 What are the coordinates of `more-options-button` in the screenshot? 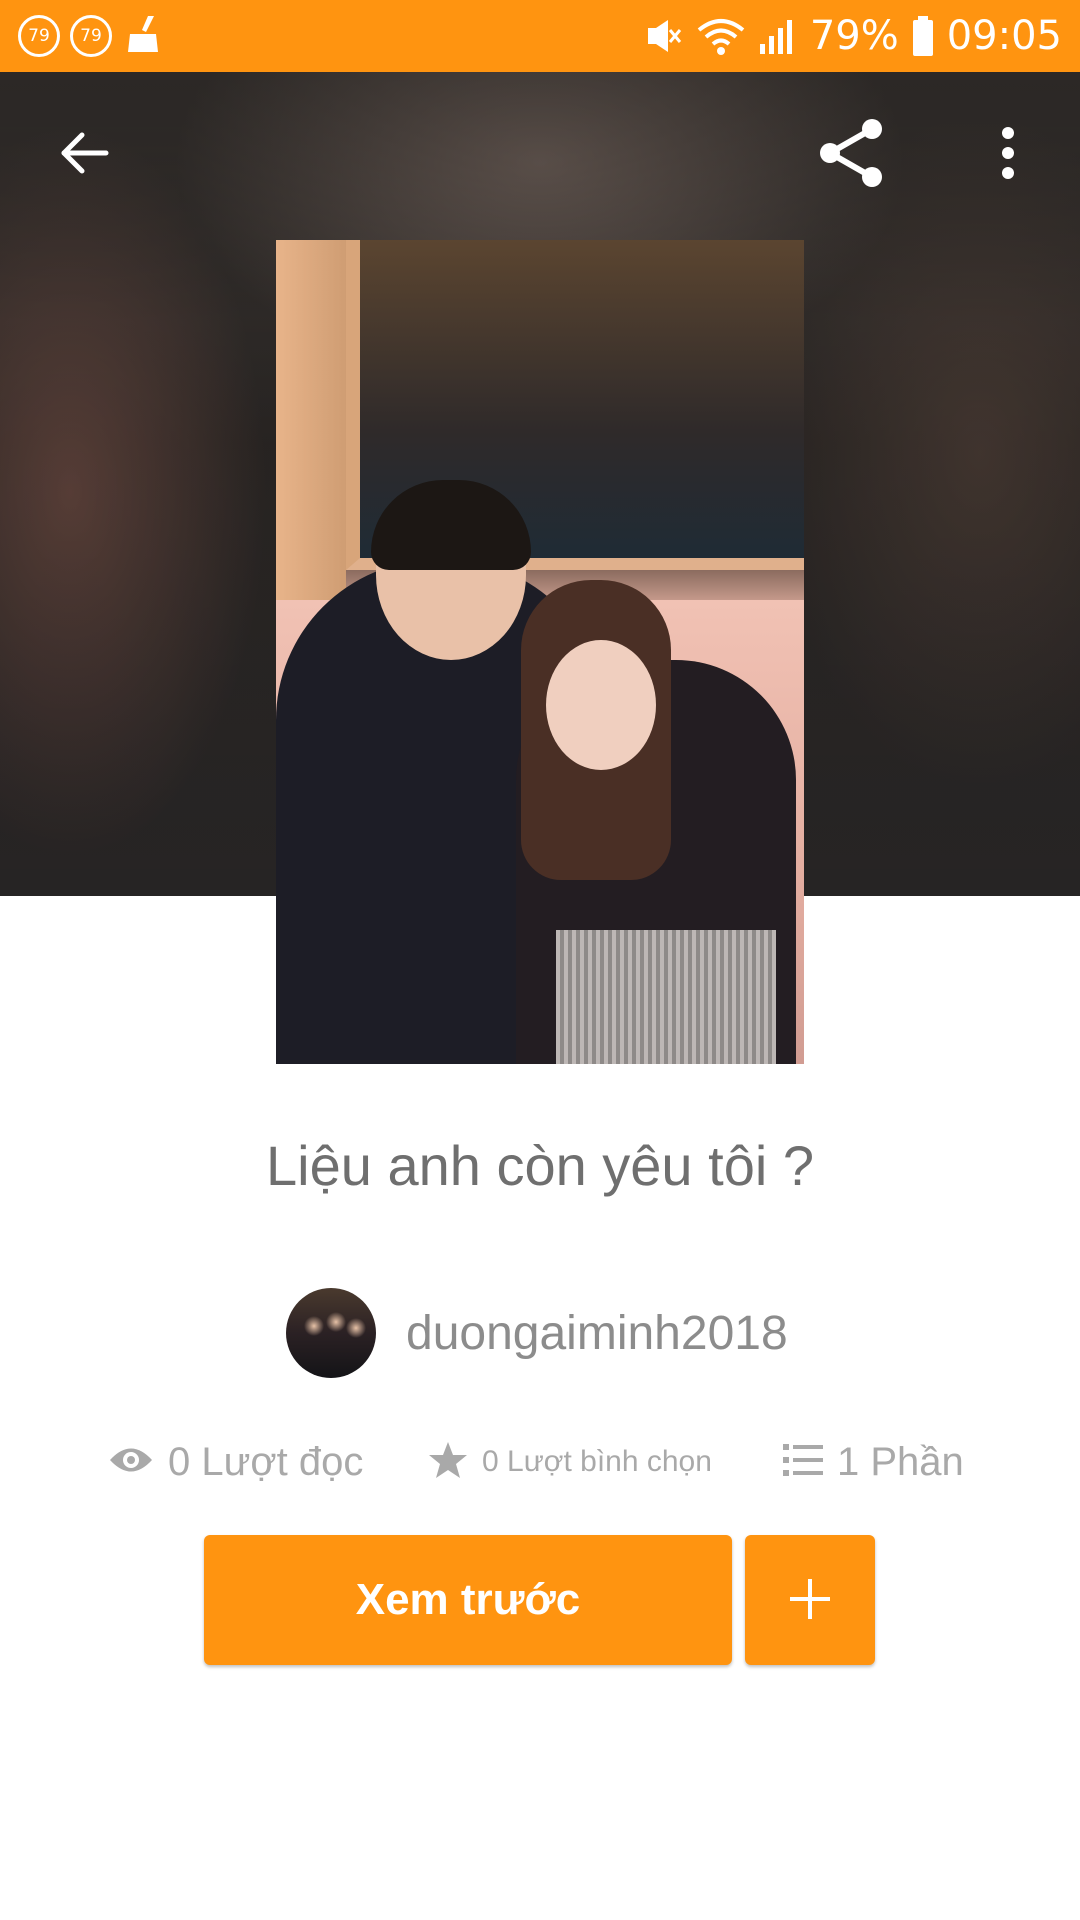 It's located at (1008, 155).